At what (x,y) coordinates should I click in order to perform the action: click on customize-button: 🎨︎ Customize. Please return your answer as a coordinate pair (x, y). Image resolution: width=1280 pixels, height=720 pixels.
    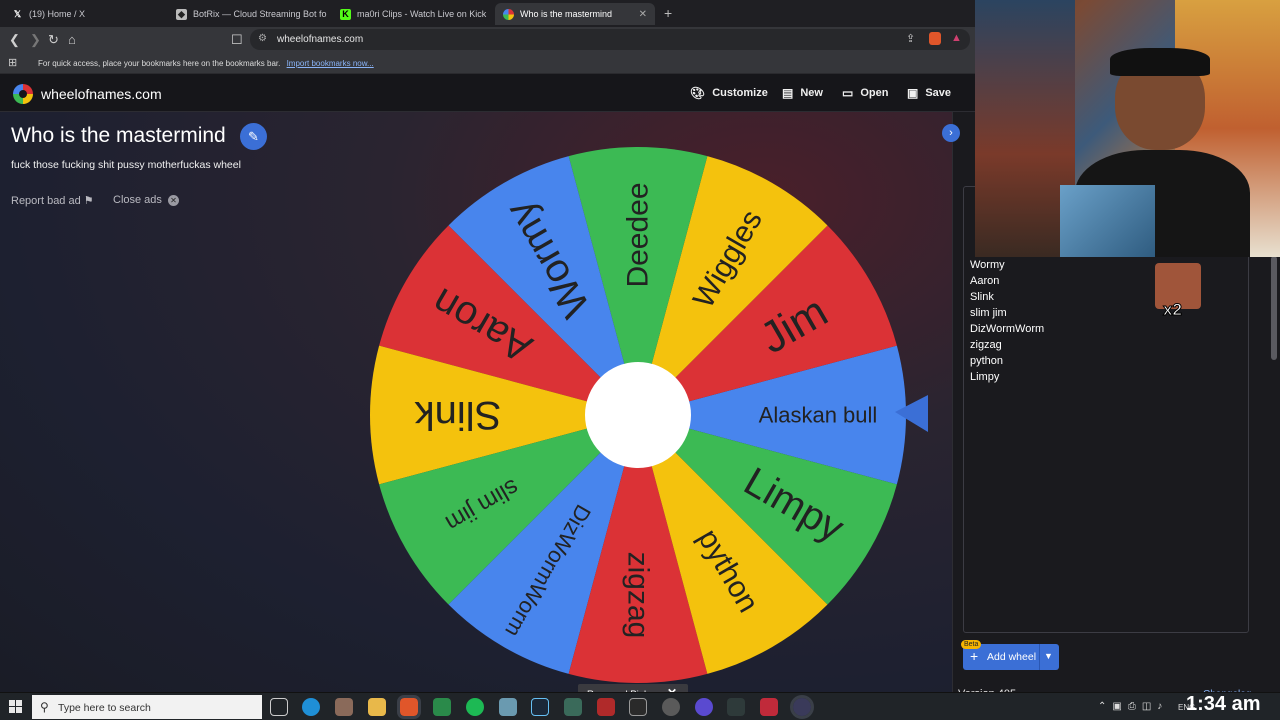
    Looking at the image, I should click on (729, 93).